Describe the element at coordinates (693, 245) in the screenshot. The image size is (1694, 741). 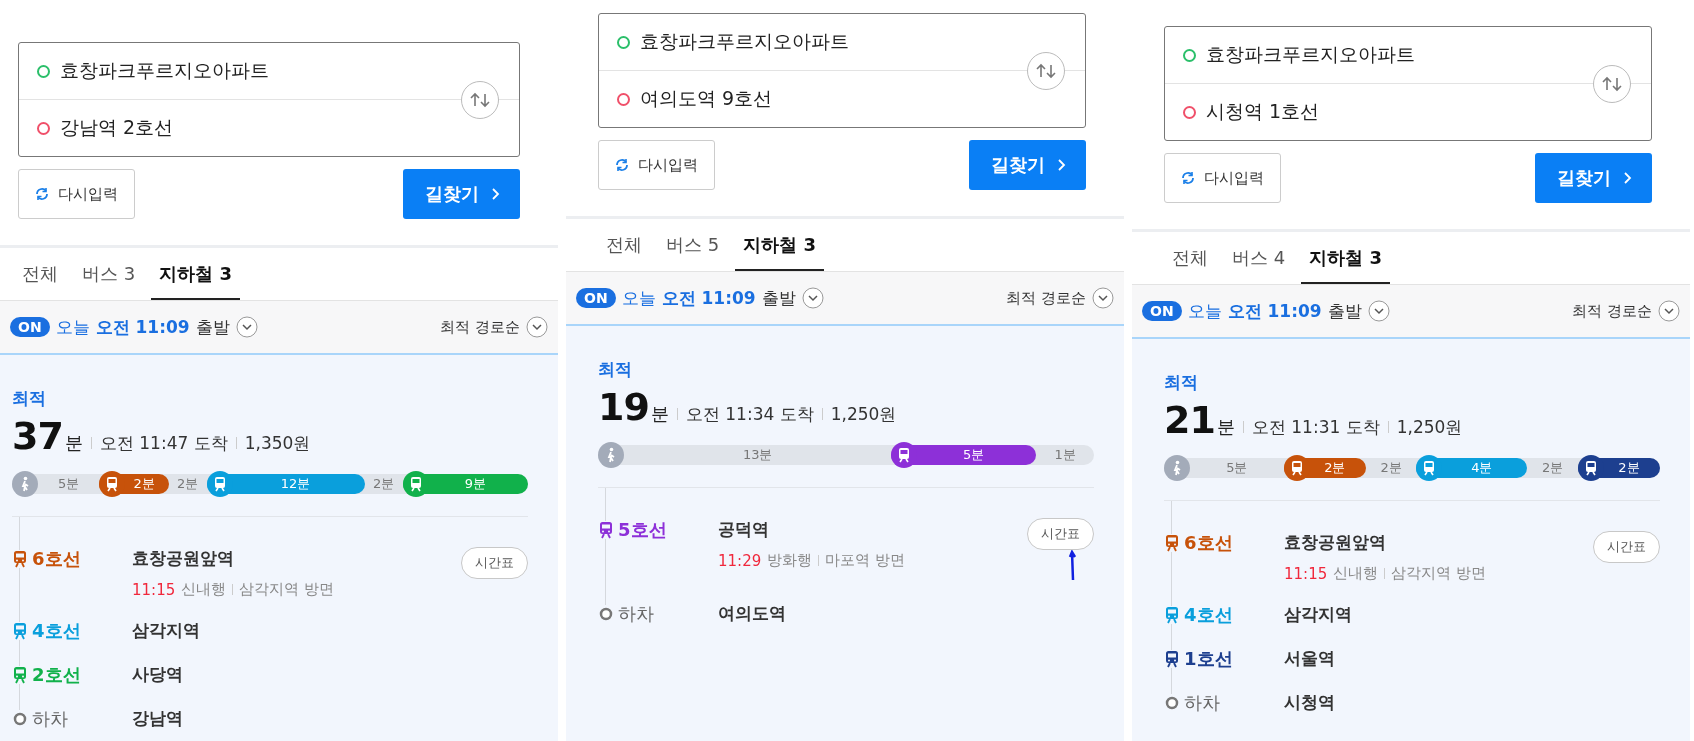
I see `tab: 버스 5` at that location.